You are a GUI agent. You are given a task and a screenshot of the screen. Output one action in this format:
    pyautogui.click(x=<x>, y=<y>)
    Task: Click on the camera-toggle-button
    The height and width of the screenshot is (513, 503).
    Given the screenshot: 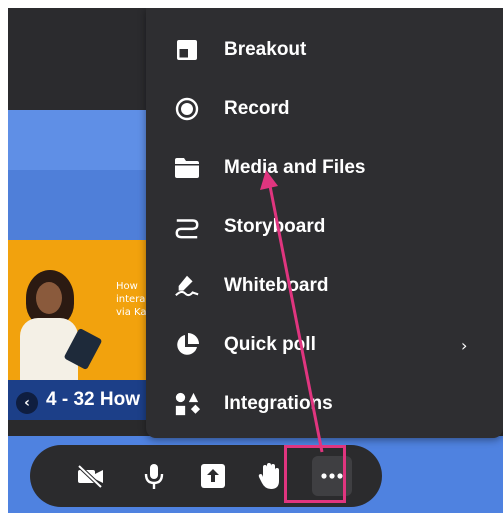 What is the action you would take?
    pyautogui.click(x=90, y=476)
    